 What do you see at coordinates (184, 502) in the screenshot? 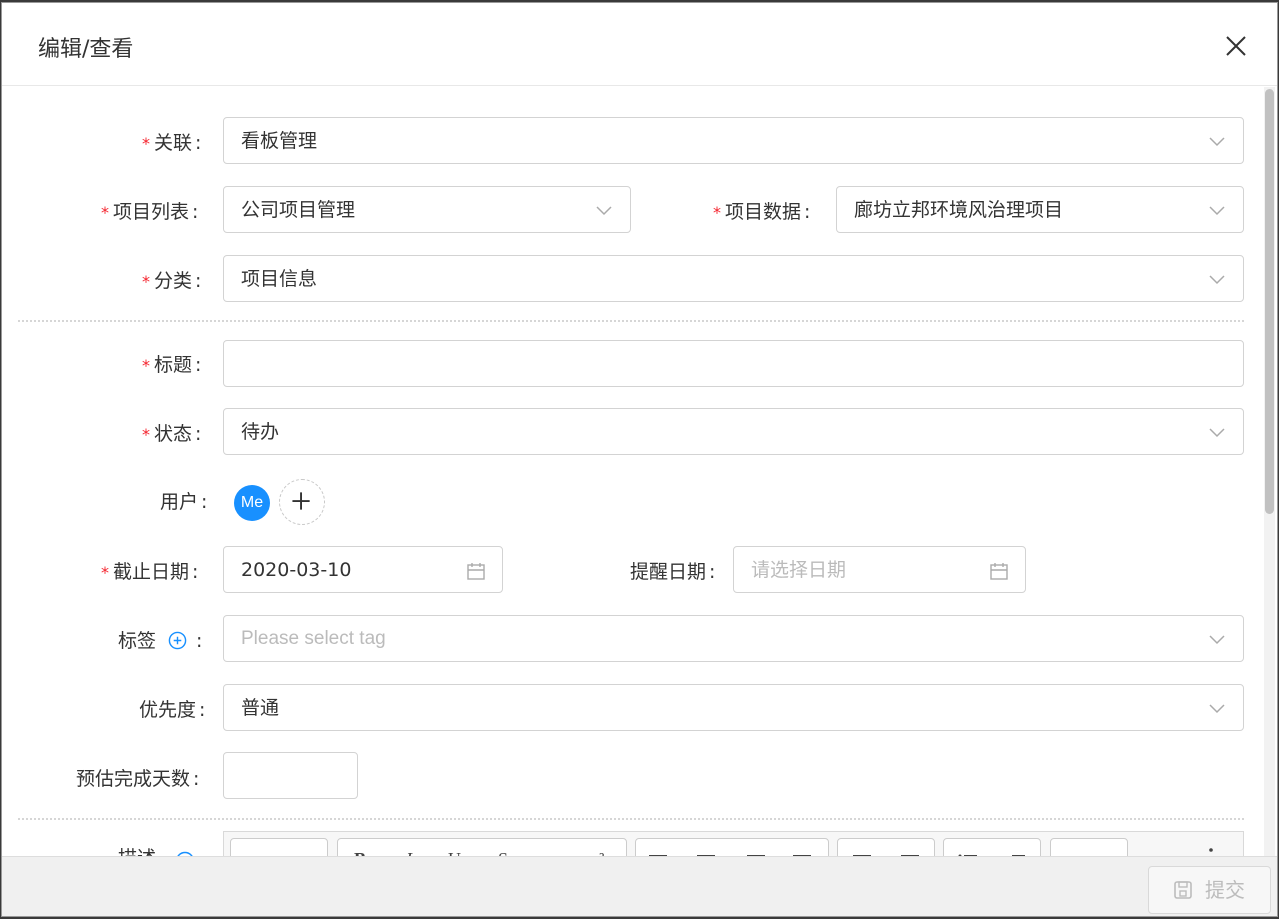
I see `users-label: 用户:` at bounding box center [184, 502].